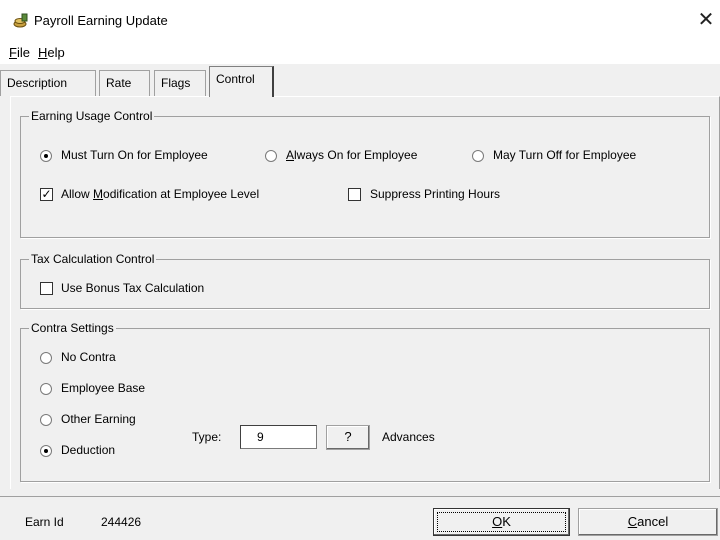  I want to click on use-bonus-tax-checkbox, so click(46, 288).